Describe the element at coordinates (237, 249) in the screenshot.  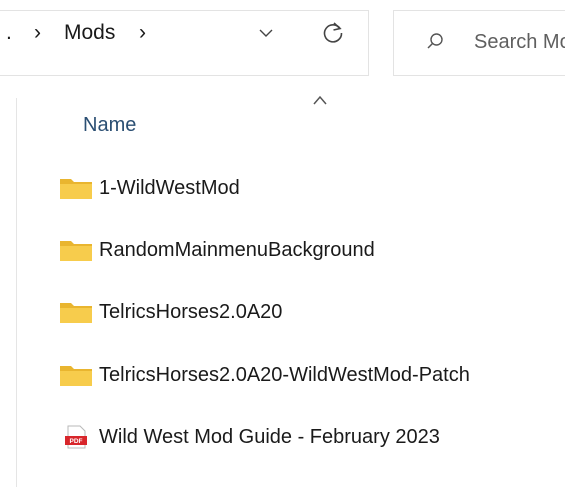
I see `file-name: RandomMainmenuBackground` at that location.